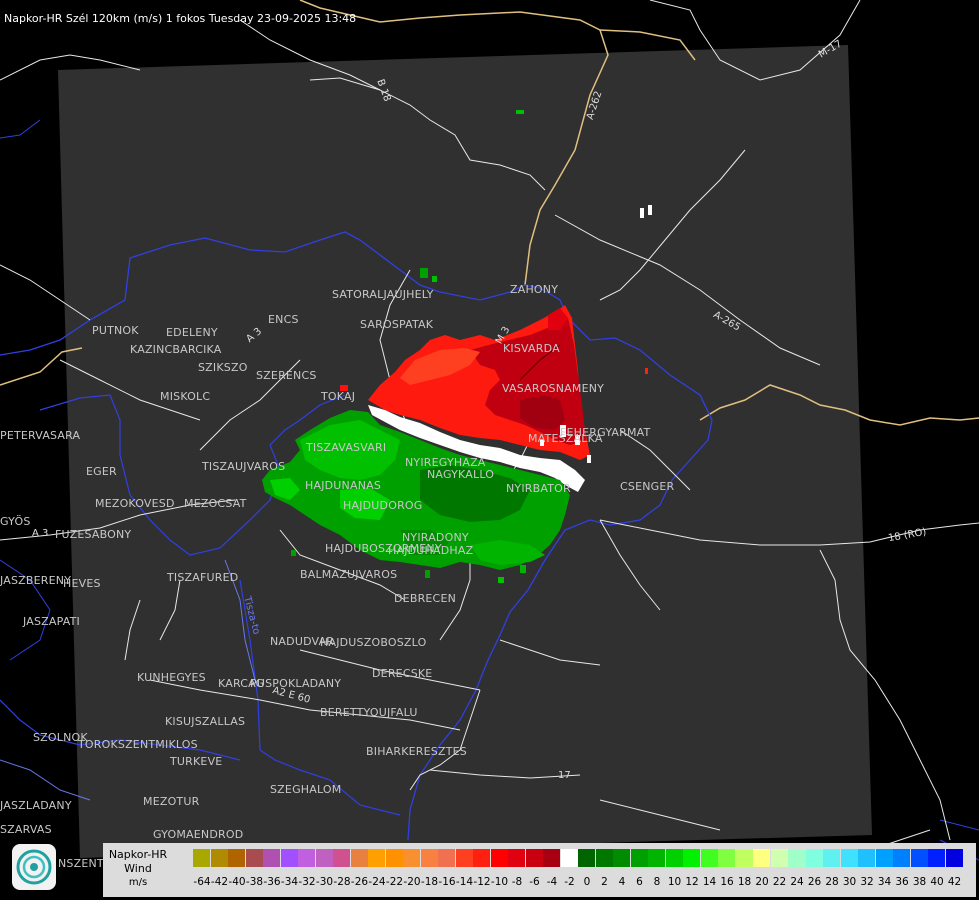  I want to click on city-label-jaszapati: JASZAPATI, so click(51, 621).